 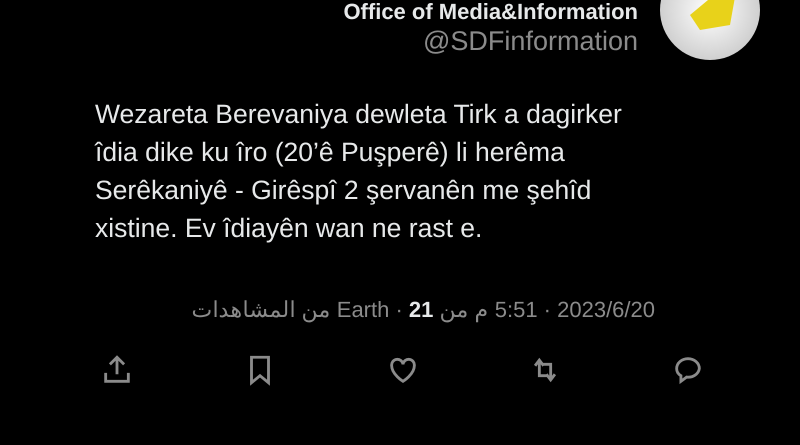 I want to click on author-name: Office of Media&Information, so click(x=490, y=12).